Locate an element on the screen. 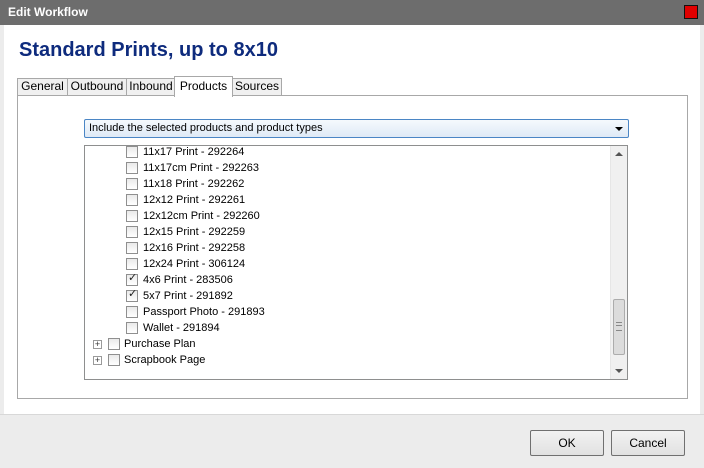 The height and width of the screenshot is (468, 704). product-tree-item-label: 11x17cm Print - 292263 is located at coordinates (201, 168).